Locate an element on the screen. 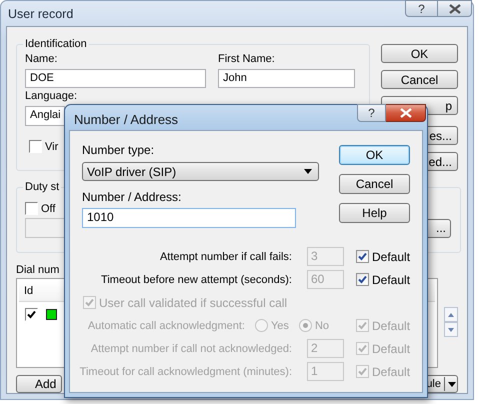 Image resolution: width=479 pixels, height=404 pixels. move-up-button is located at coordinates (451, 314).